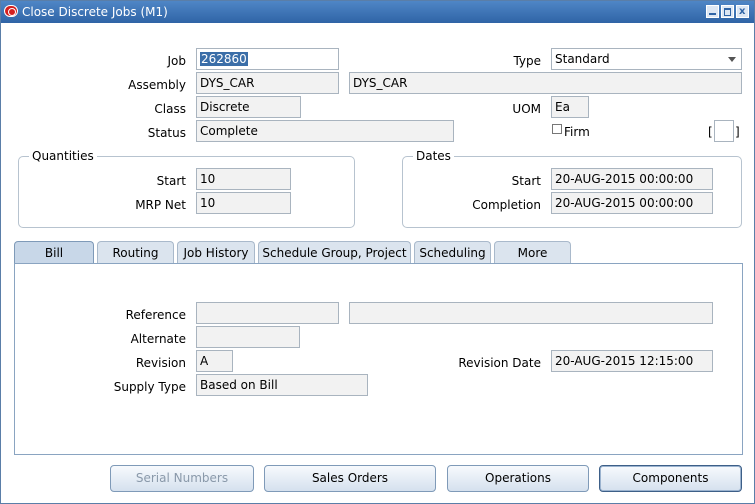 The width and height of the screenshot is (755, 504). What do you see at coordinates (350, 478) in the screenshot?
I see `sales-orders-button: Sales Orders` at bounding box center [350, 478].